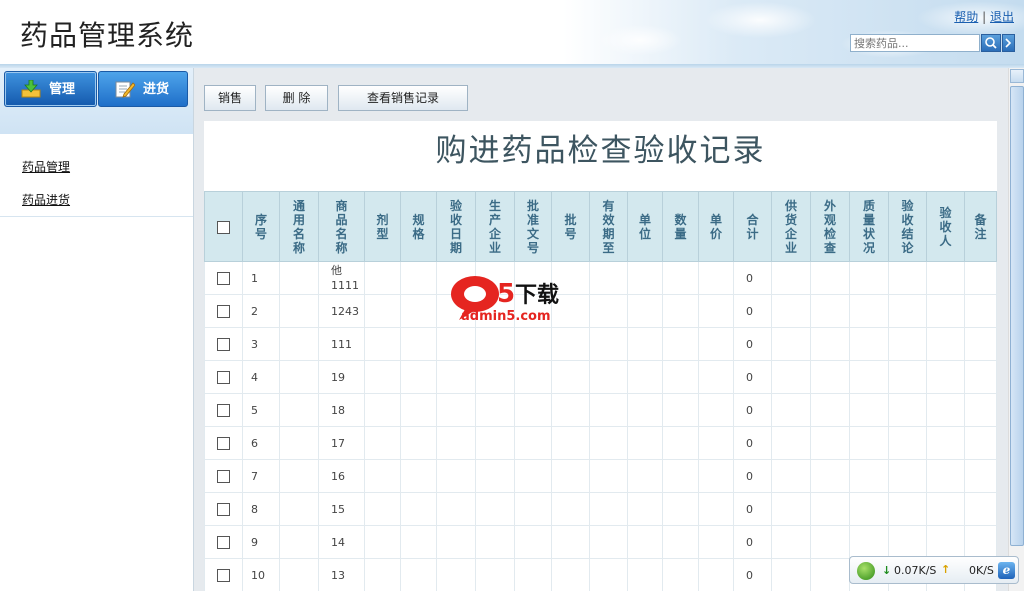  I want to click on sidebar-item-drug-management: 药品管理, so click(46, 166).